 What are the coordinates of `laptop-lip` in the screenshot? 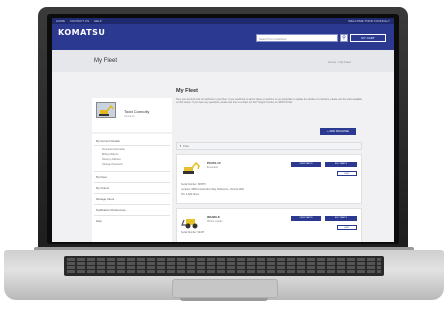 It's located at (224, 299).